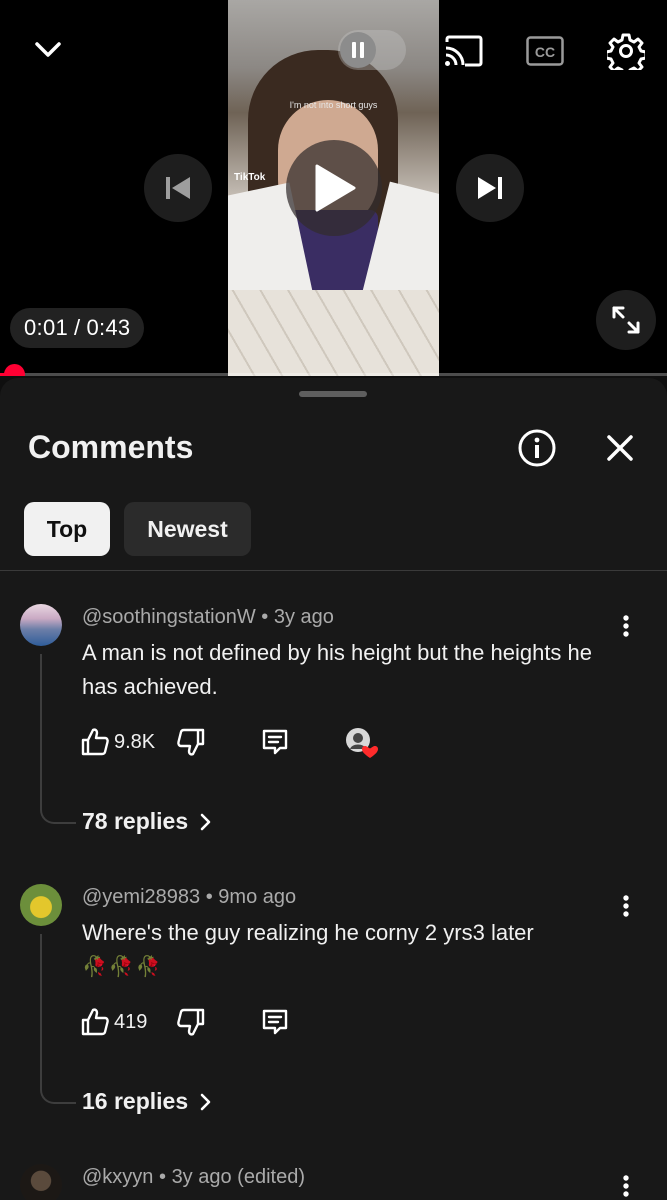 This screenshot has width=667, height=1200. I want to click on panel-title: Comments, so click(111, 447).